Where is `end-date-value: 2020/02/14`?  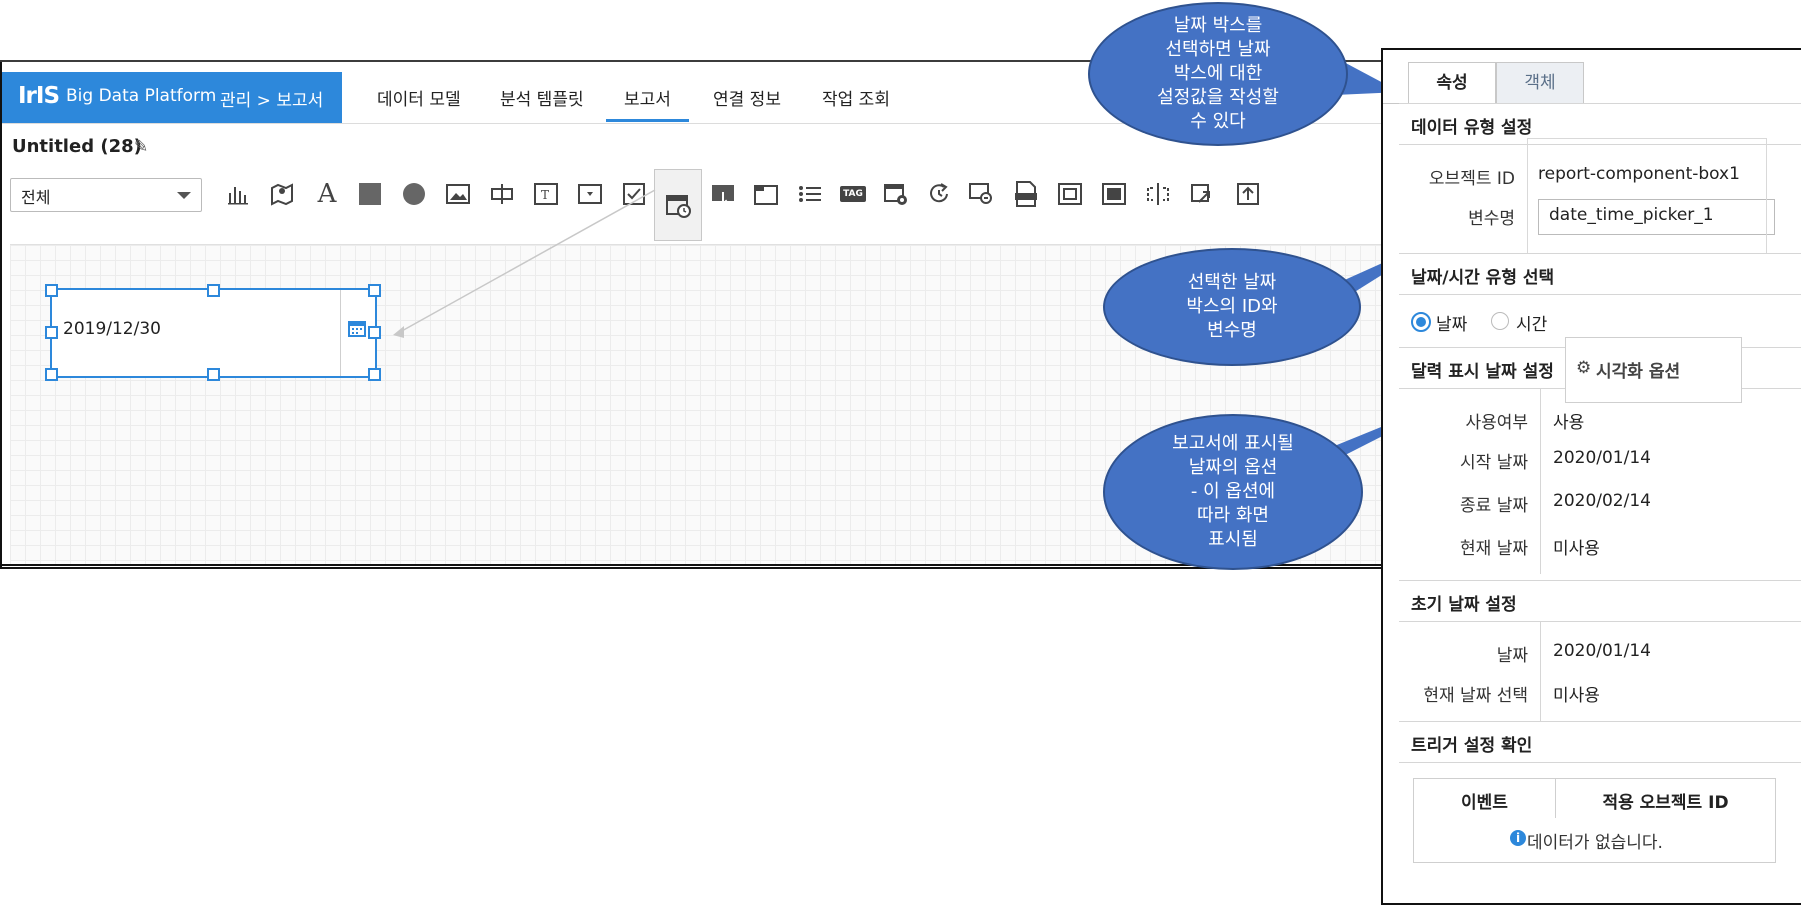
end-date-value: 2020/02/14 is located at coordinates (1602, 501).